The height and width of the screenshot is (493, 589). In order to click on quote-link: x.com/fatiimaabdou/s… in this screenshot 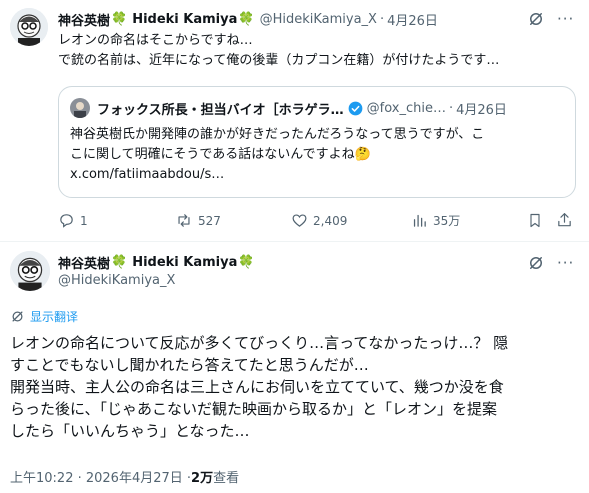, I will do `click(147, 174)`.